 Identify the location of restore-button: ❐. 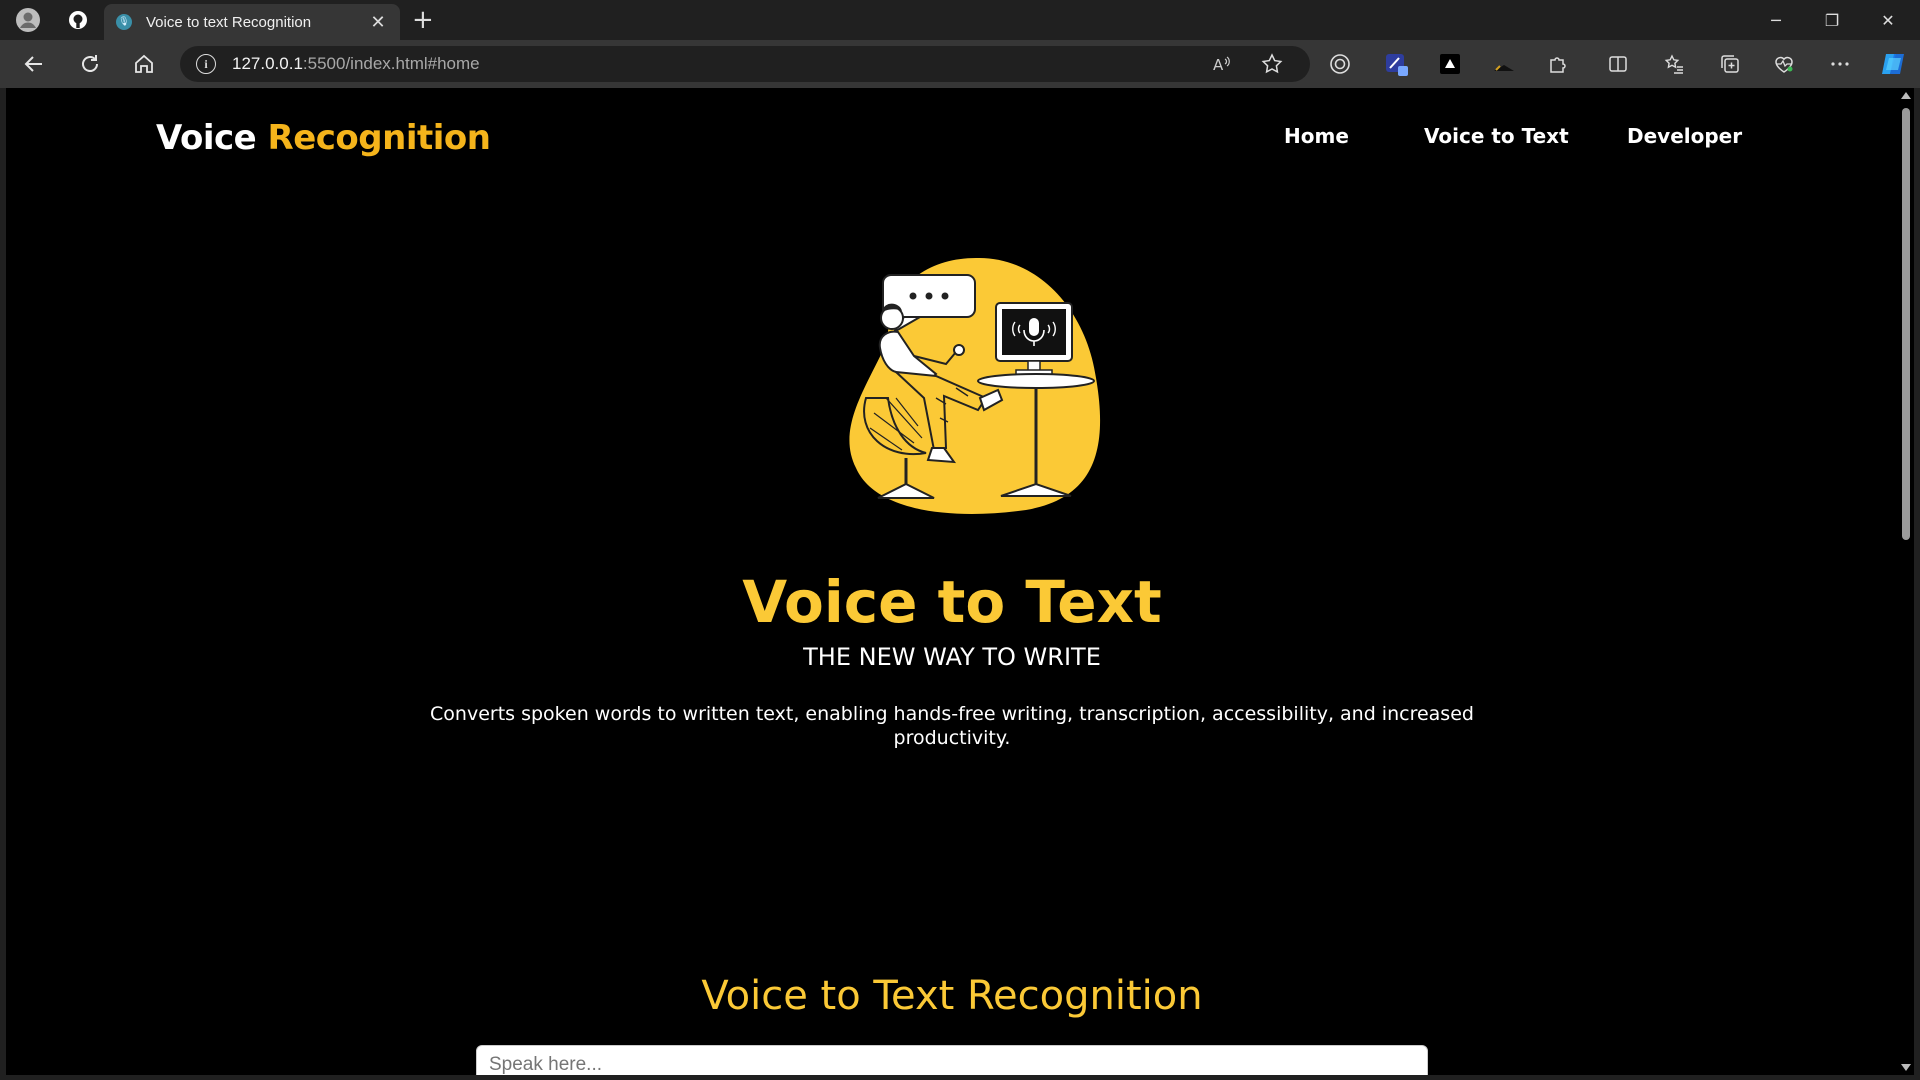
(1832, 20).